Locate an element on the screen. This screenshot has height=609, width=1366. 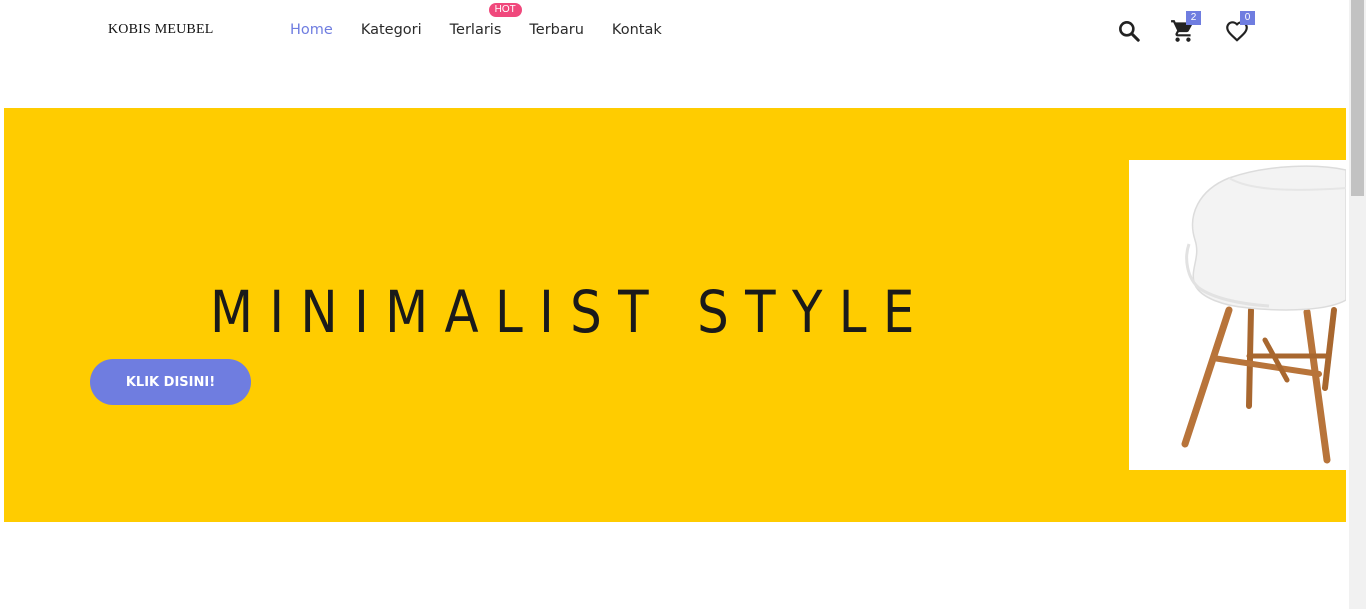
nav-item-terlaris-label: Terlaris is located at coordinates (475, 30).